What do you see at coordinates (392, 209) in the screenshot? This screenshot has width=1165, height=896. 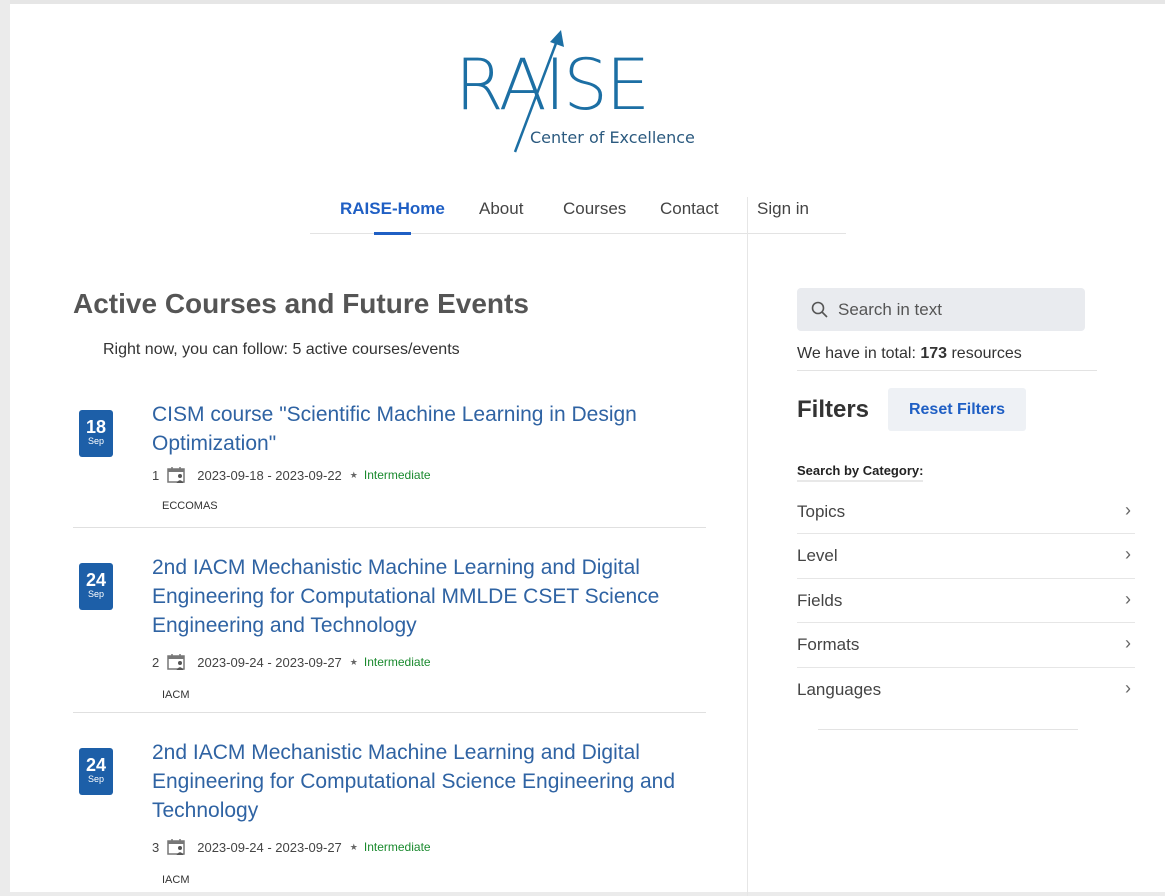 I see `nav-raise-home: RAISE-Home` at bounding box center [392, 209].